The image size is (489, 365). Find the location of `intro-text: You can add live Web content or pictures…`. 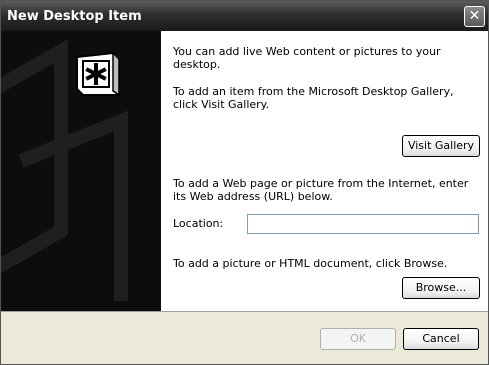

intro-text: You can add live Web content or pictures… is located at coordinates (307, 58).